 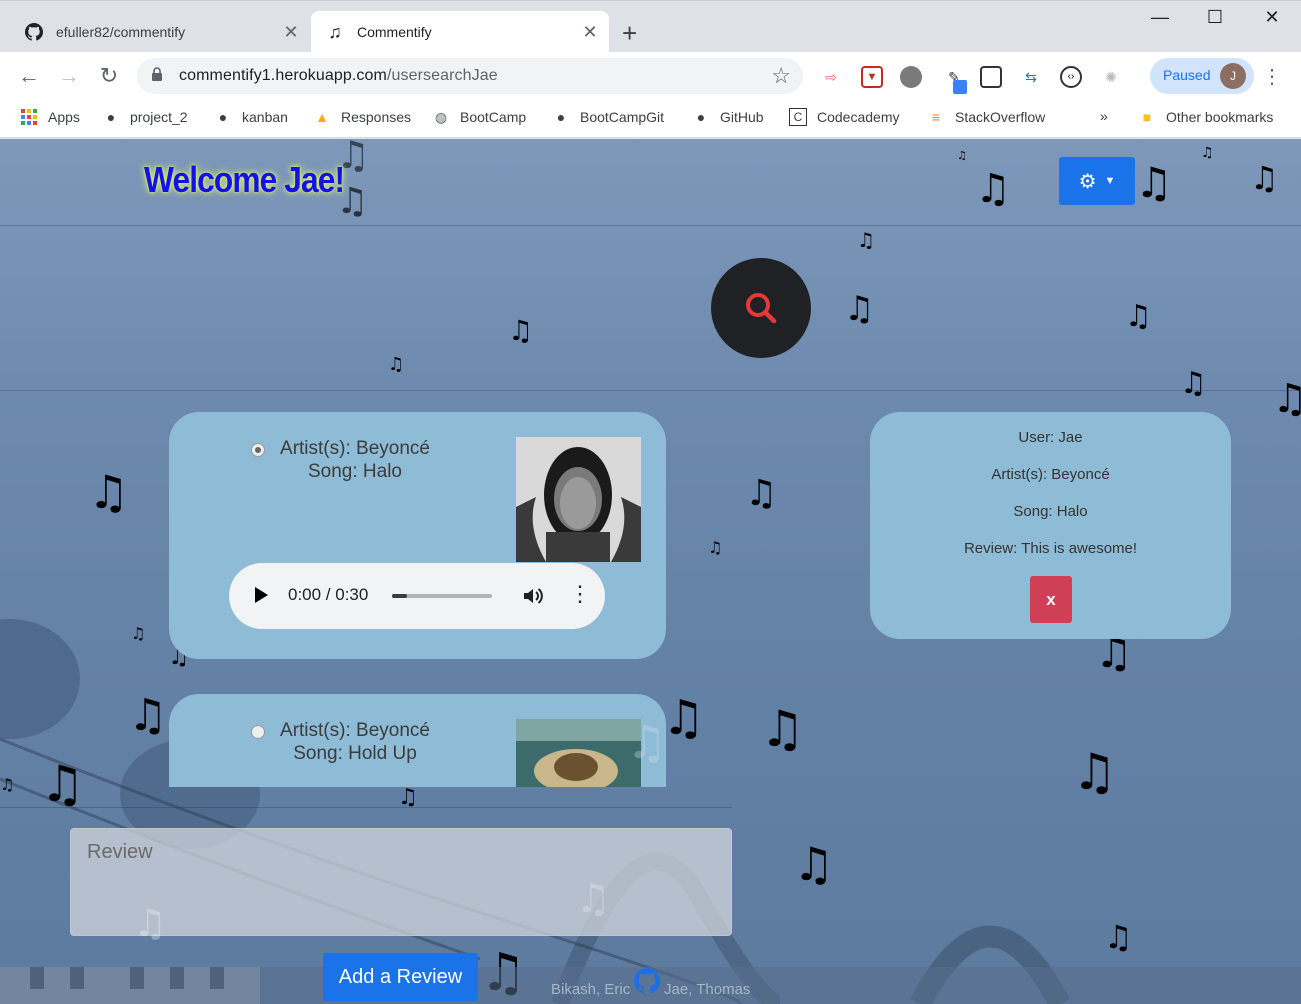 I want to click on new-tab-button: +, so click(x=629, y=33).